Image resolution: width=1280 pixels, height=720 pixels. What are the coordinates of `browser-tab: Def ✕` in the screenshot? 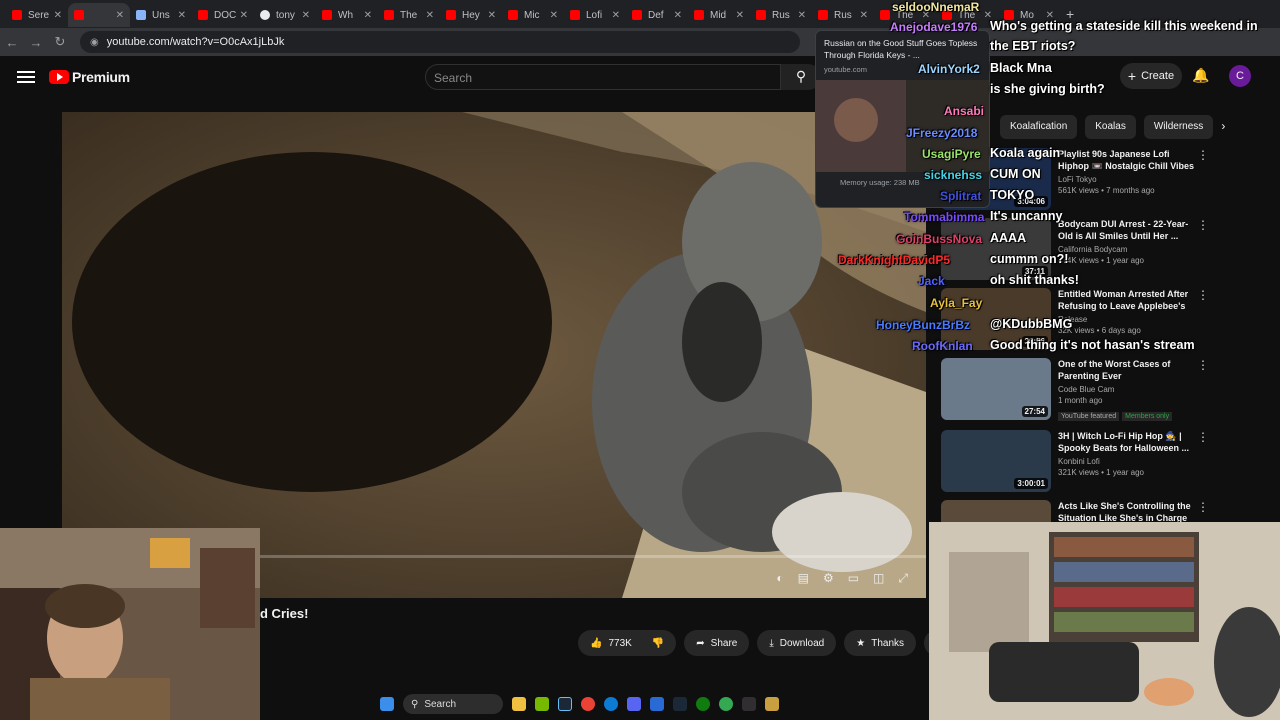 It's located at (657, 15).